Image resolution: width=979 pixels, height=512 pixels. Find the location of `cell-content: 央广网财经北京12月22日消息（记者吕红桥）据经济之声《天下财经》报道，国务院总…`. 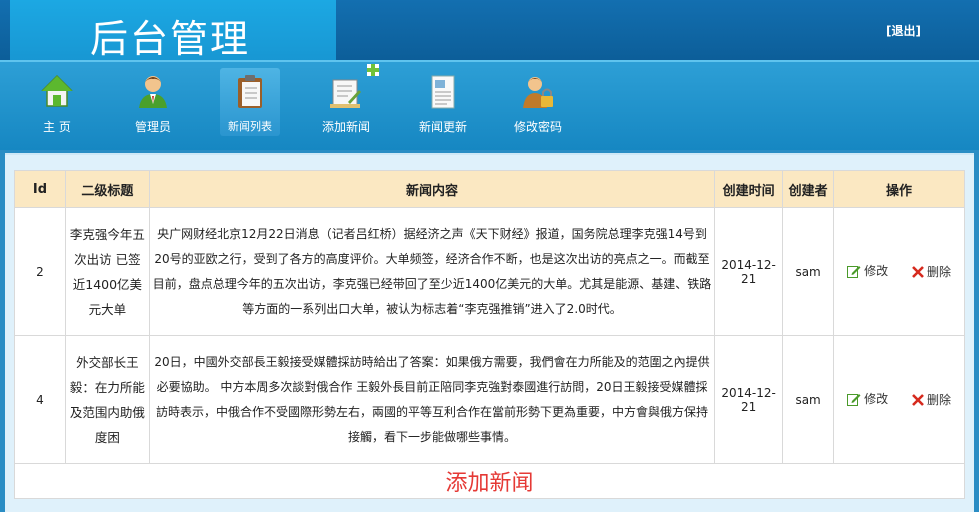

cell-content: 央广网财经北京12月22日消息（记者吕红桥）据经济之声《天下财经》报道，国务院总… is located at coordinates (432, 271).